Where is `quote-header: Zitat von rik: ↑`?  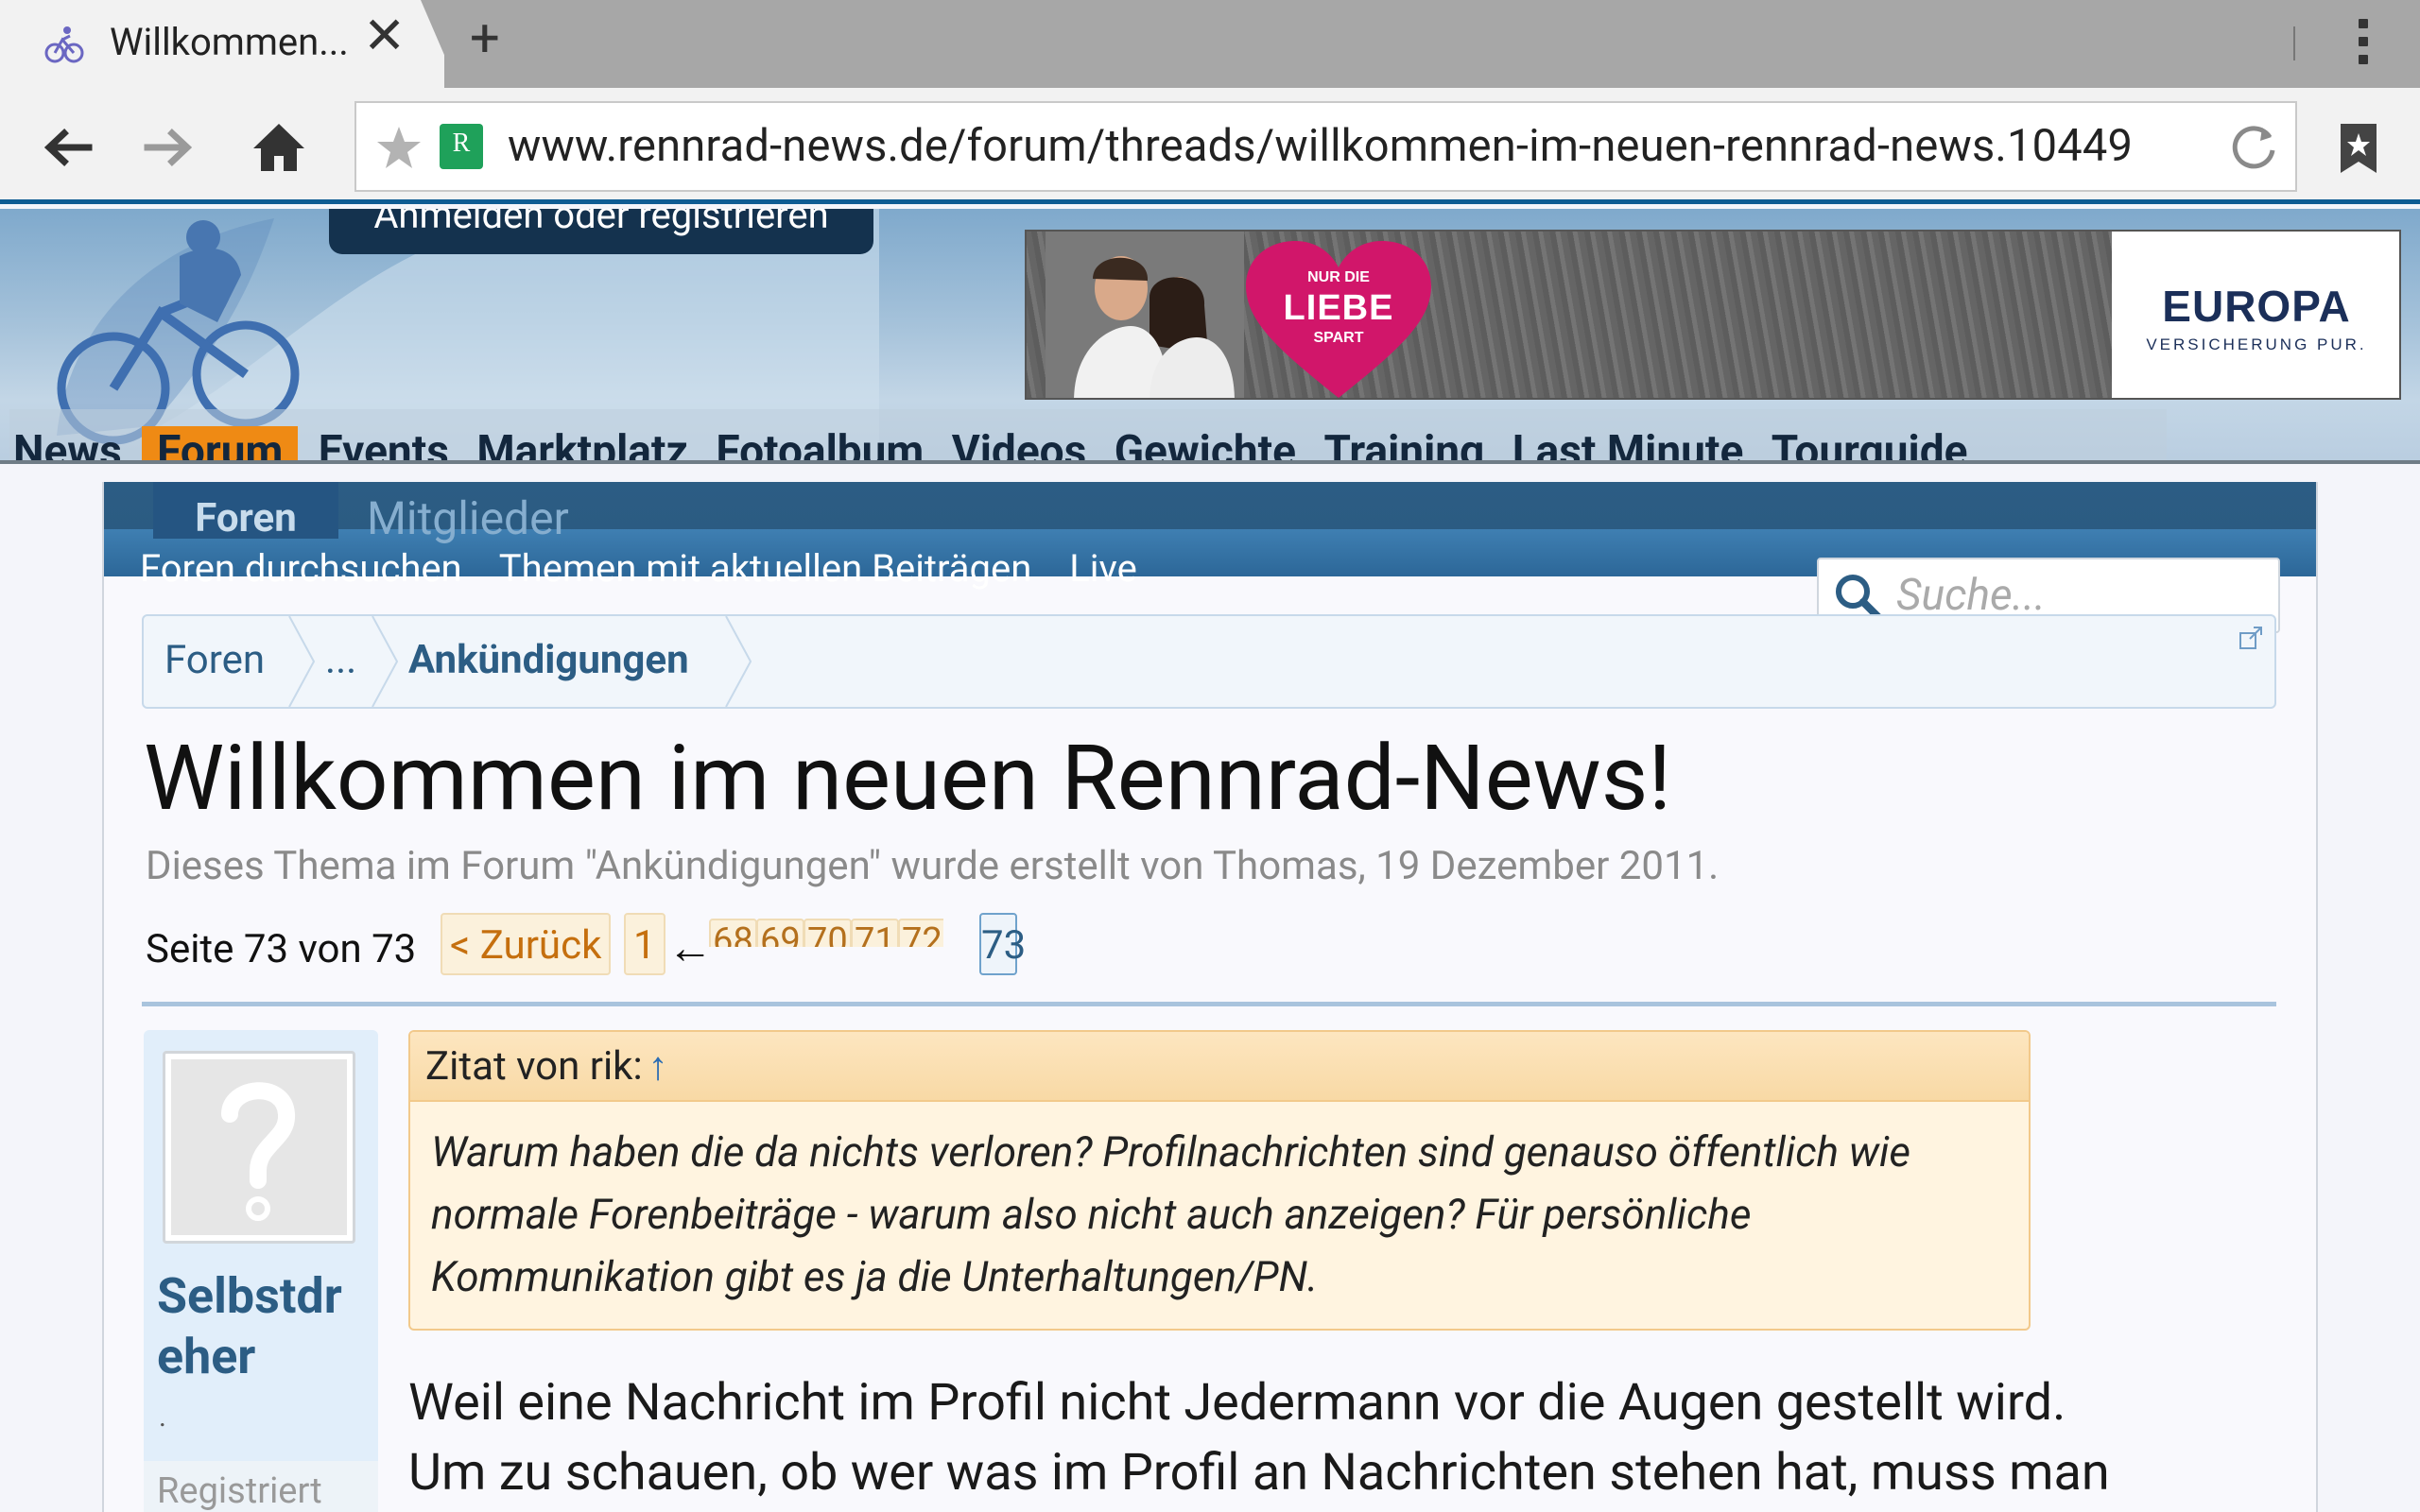 quote-header: Zitat von rik: ↑ is located at coordinates (1219, 1067).